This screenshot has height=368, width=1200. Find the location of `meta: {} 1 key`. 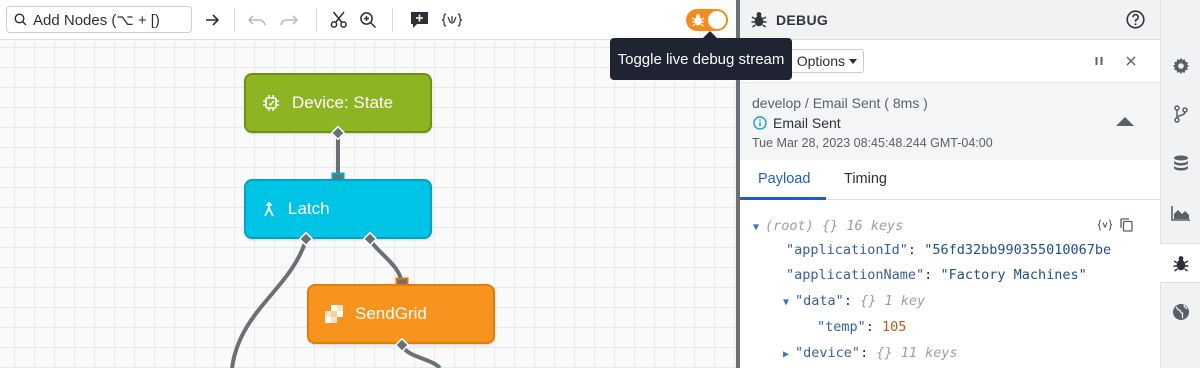

meta: {} 1 key is located at coordinates (893, 301).